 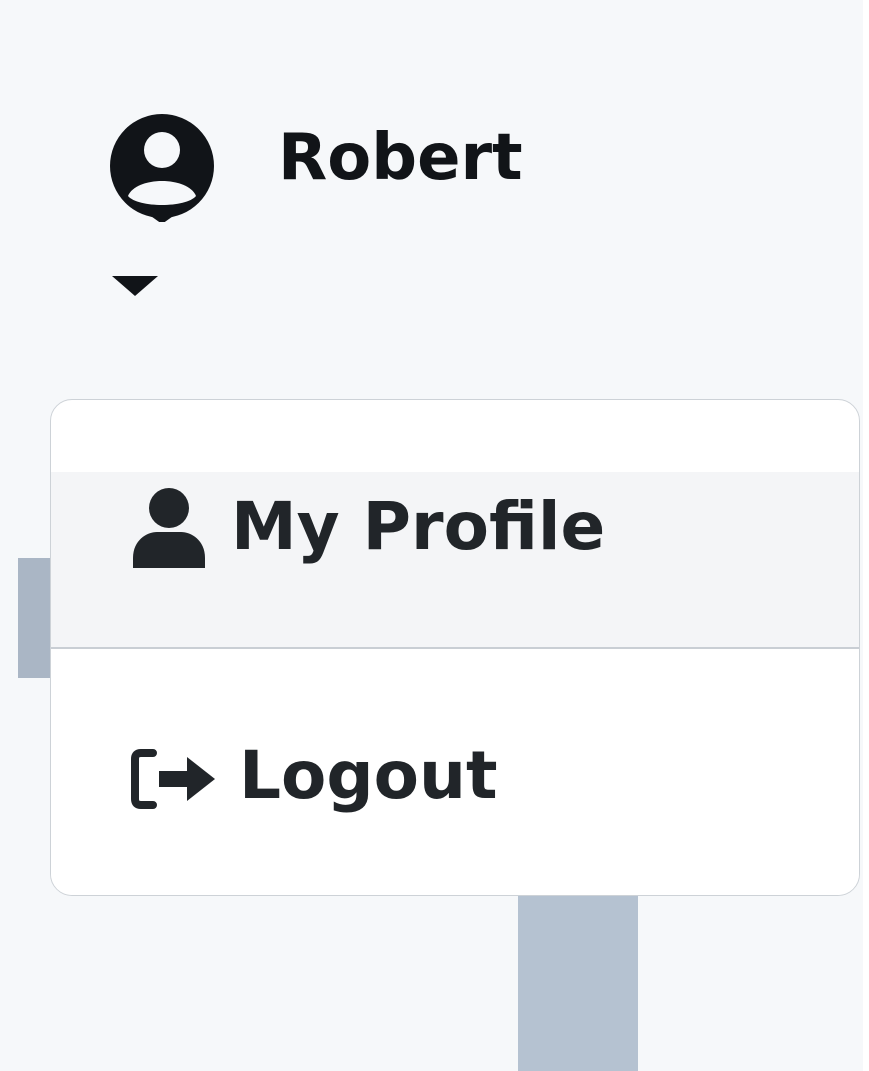 I want to click on page-edge, so click(x=866, y=535).